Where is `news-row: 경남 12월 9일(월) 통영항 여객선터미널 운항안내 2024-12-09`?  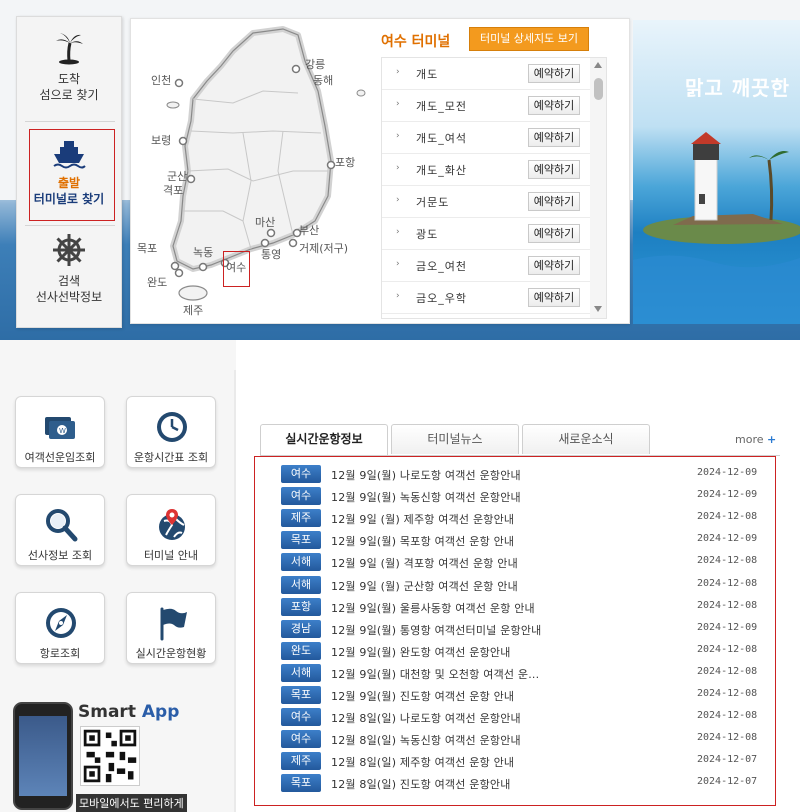
news-row: 경남 12월 9일(월) 통영항 여객선터미널 운항안내 2024-12-09 is located at coordinates (523, 629).